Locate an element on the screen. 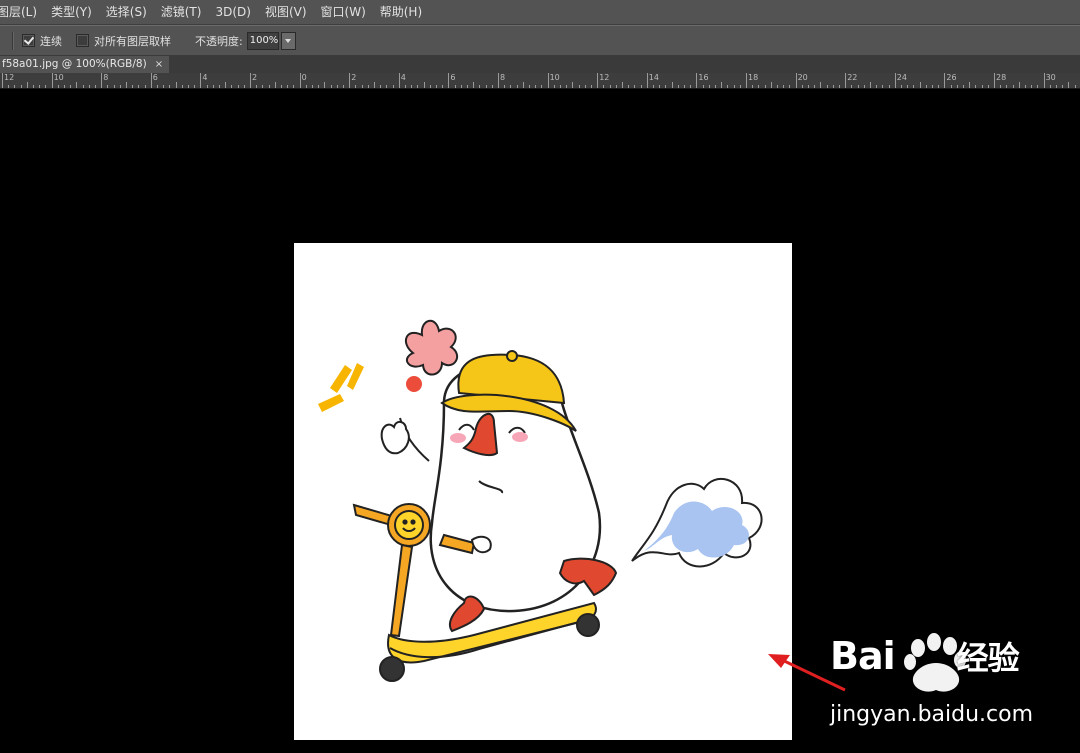  ruler-label: 24 is located at coordinates (901, 77).